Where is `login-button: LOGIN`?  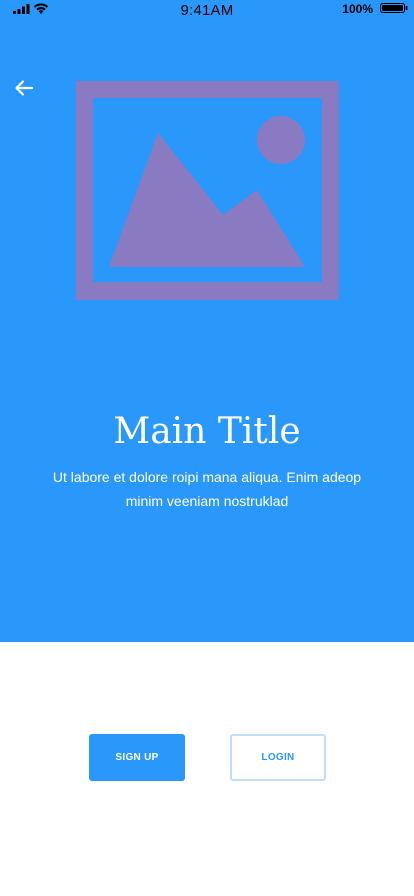 login-button: LOGIN is located at coordinates (278, 757).